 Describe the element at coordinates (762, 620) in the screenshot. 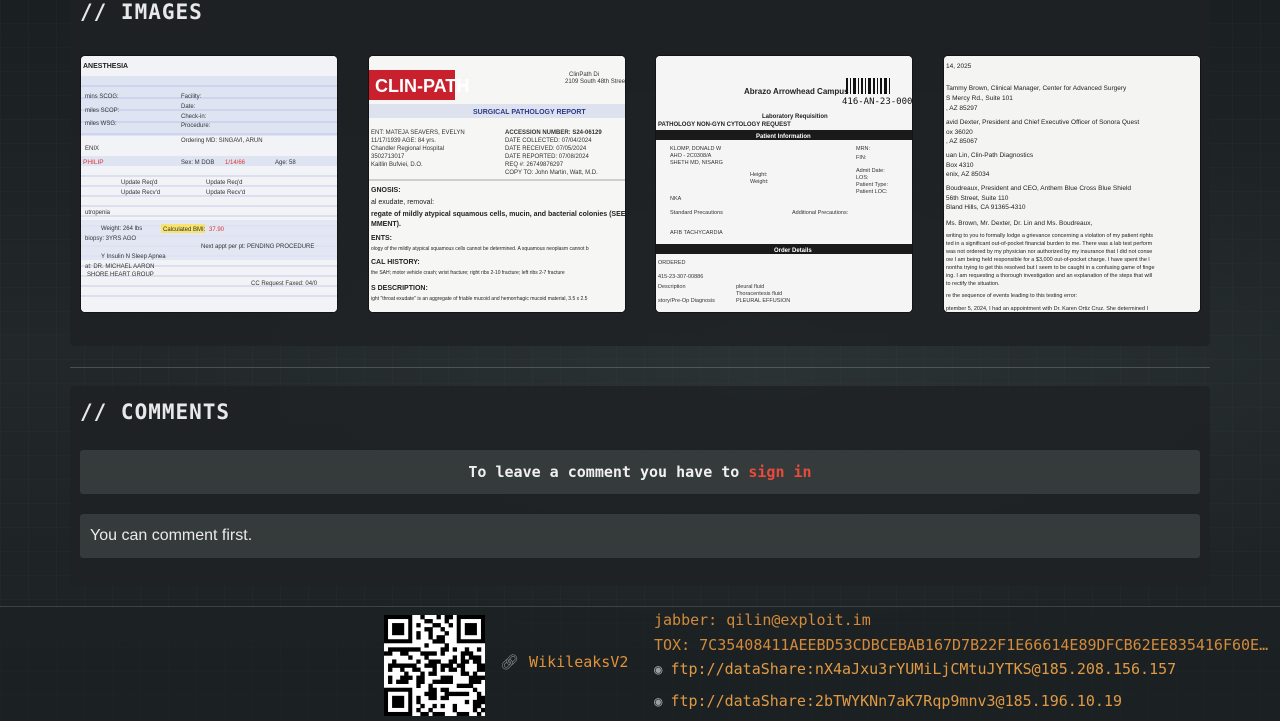

I see `jabber-contact: jabber: qilin@exploit.im` at that location.